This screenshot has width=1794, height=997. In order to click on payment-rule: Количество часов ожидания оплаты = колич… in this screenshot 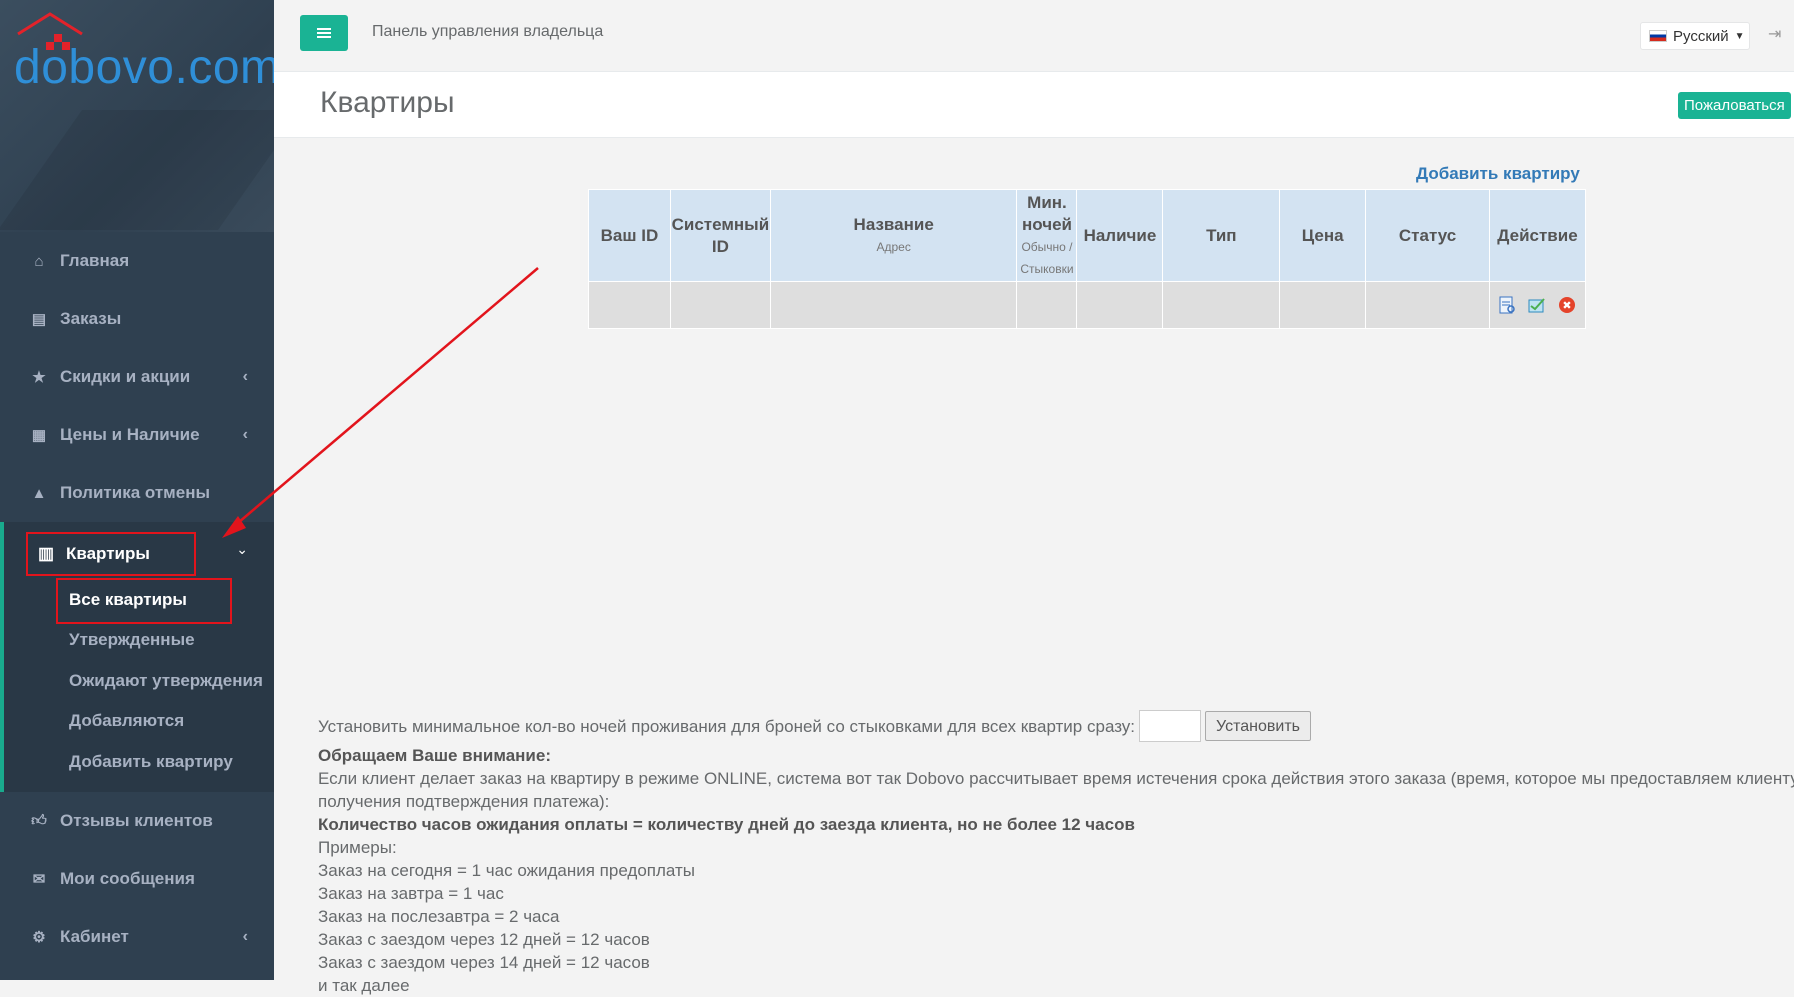, I will do `click(726, 824)`.